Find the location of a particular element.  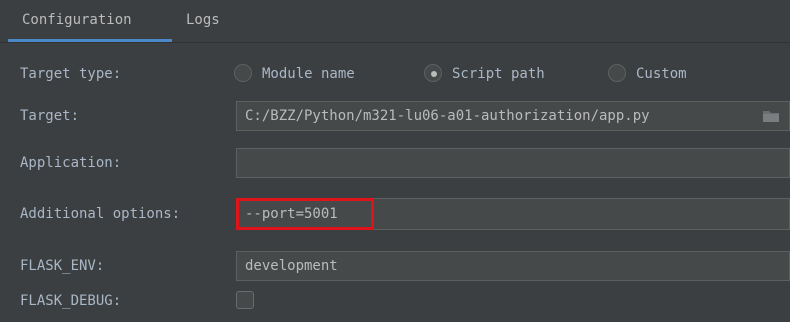

flask-debug-label: FLASK_DEBUG: is located at coordinates (71, 301).